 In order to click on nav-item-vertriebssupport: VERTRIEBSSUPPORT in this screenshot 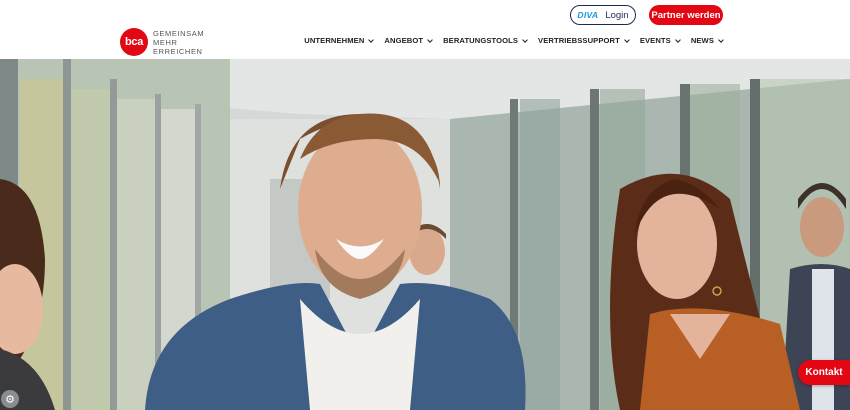, I will do `click(584, 40)`.